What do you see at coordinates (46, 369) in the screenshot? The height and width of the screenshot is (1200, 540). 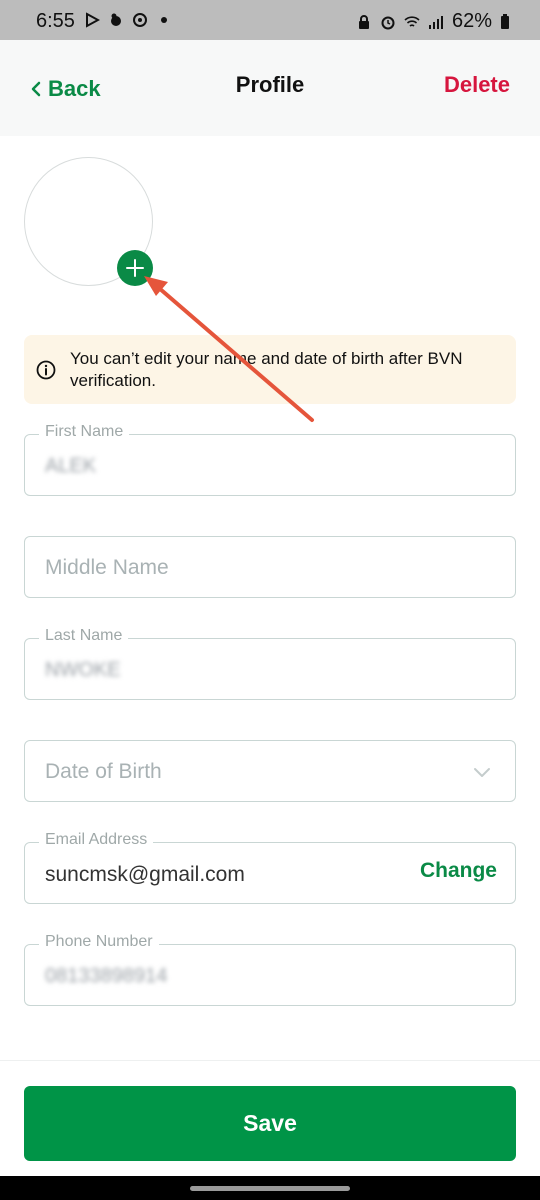 I see `info-icon` at bounding box center [46, 369].